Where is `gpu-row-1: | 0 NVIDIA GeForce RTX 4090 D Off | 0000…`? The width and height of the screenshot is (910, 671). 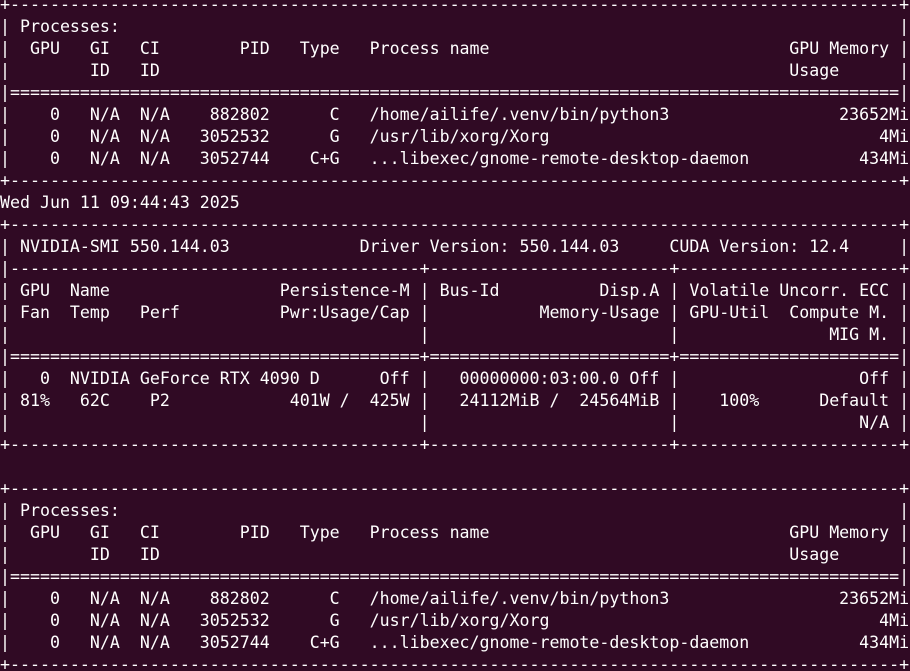
gpu-row-1: | 0 NVIDIA GeForce RTX 4090 D Off | 0000… is located at coordinates (455, 378).